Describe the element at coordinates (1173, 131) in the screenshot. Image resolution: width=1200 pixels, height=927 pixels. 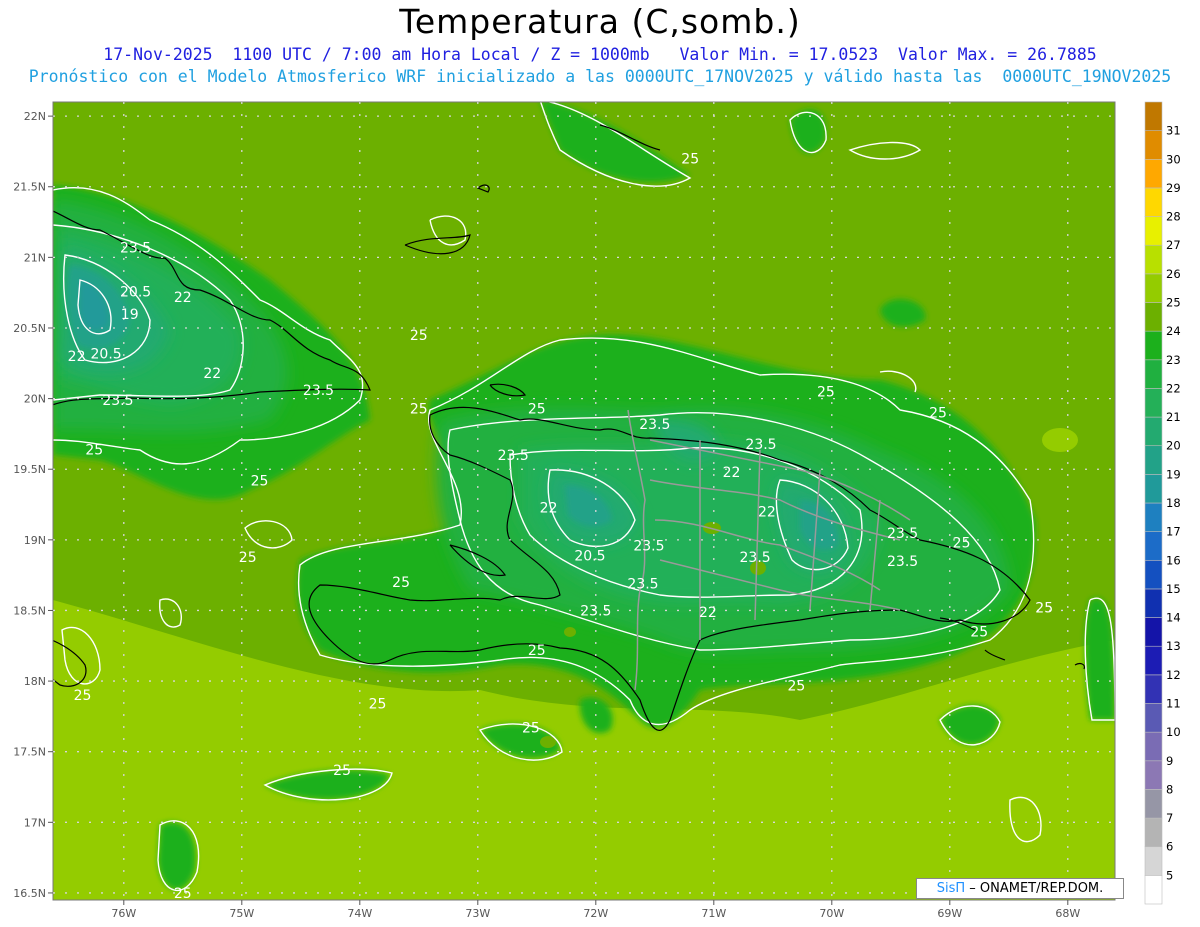
I see `colorbar-label: 31` at that location.